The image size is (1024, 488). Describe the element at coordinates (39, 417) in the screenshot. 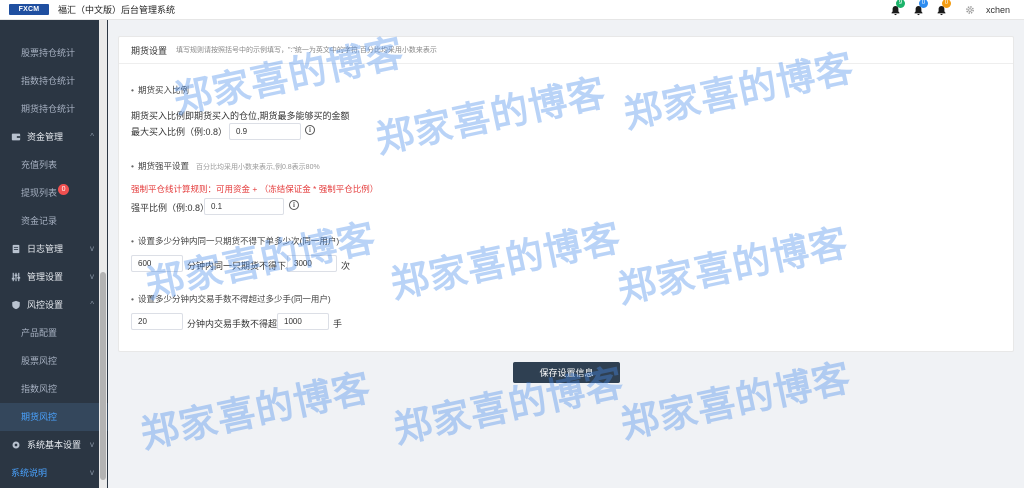

I see `sidebar-item-label: 期货风控` at that location.